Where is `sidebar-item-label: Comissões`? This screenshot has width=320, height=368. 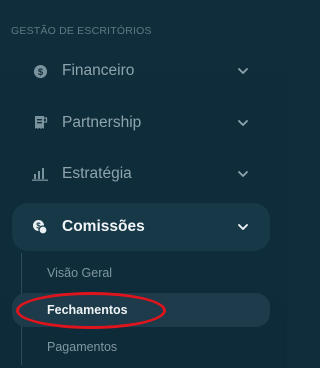
sidebar-item-label: Comissões is located at coordinates (103, 226).